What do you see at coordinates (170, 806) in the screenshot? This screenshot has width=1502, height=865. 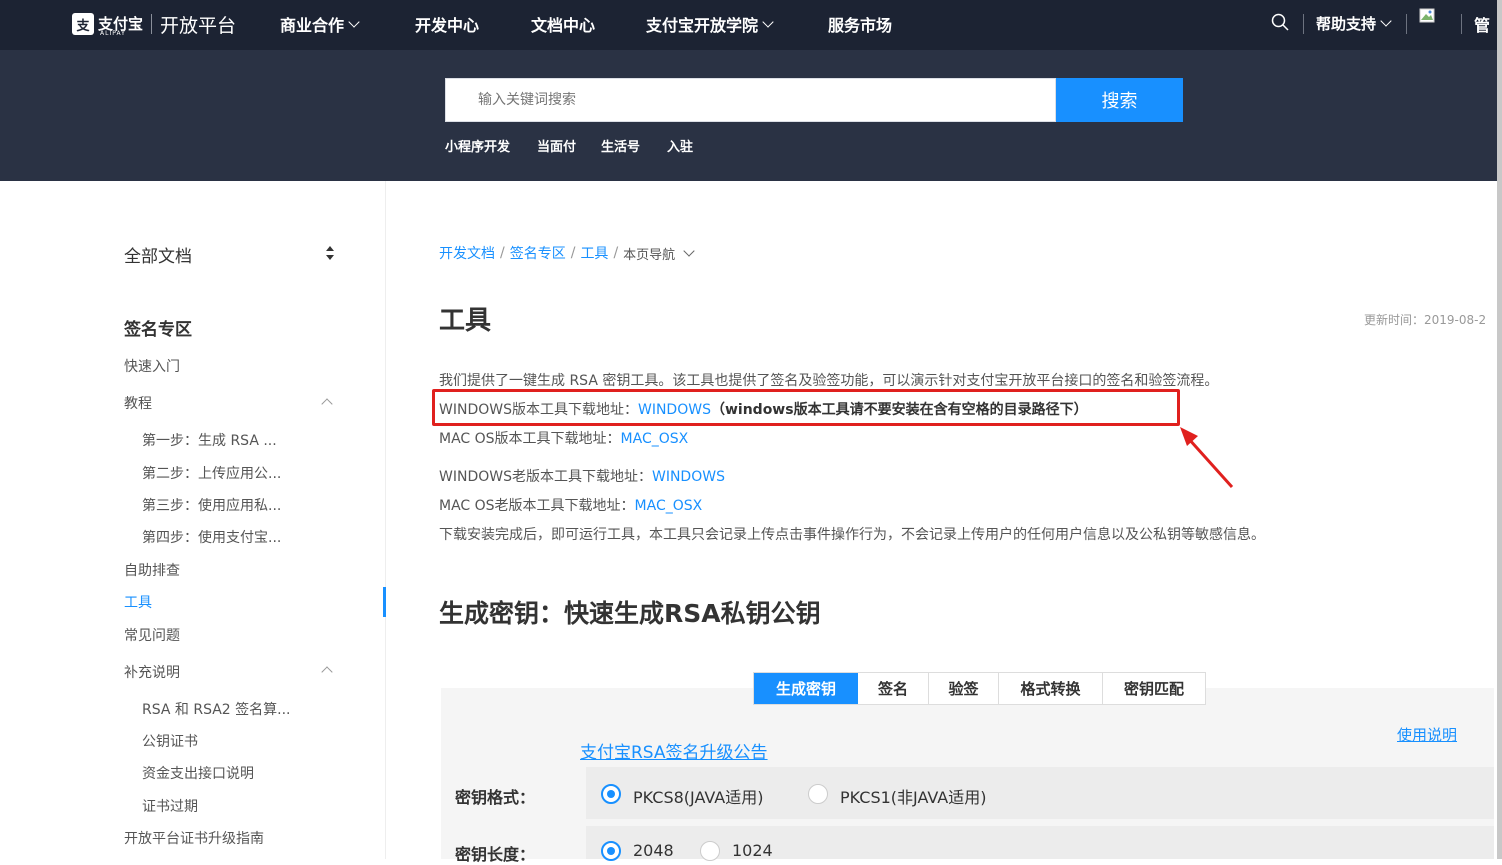 I see `sidebar-item-cert-expired: 证书过期` at bounding box center [170, 806].